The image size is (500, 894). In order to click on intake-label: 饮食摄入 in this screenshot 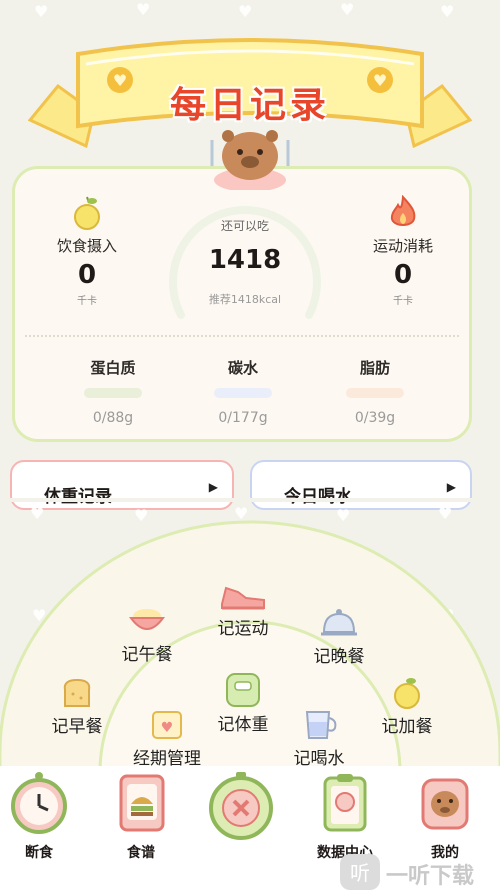, I will do `click(86, 246)`.